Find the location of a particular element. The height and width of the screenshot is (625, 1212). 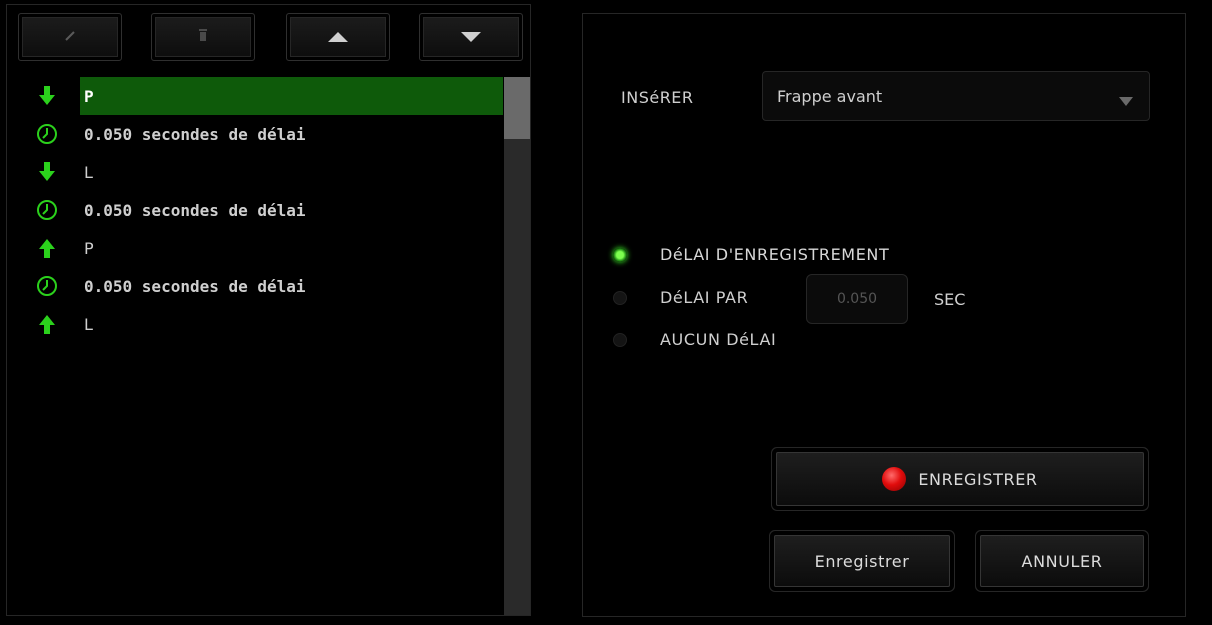

arrow-up-icon is located at coordinates (338, 37).